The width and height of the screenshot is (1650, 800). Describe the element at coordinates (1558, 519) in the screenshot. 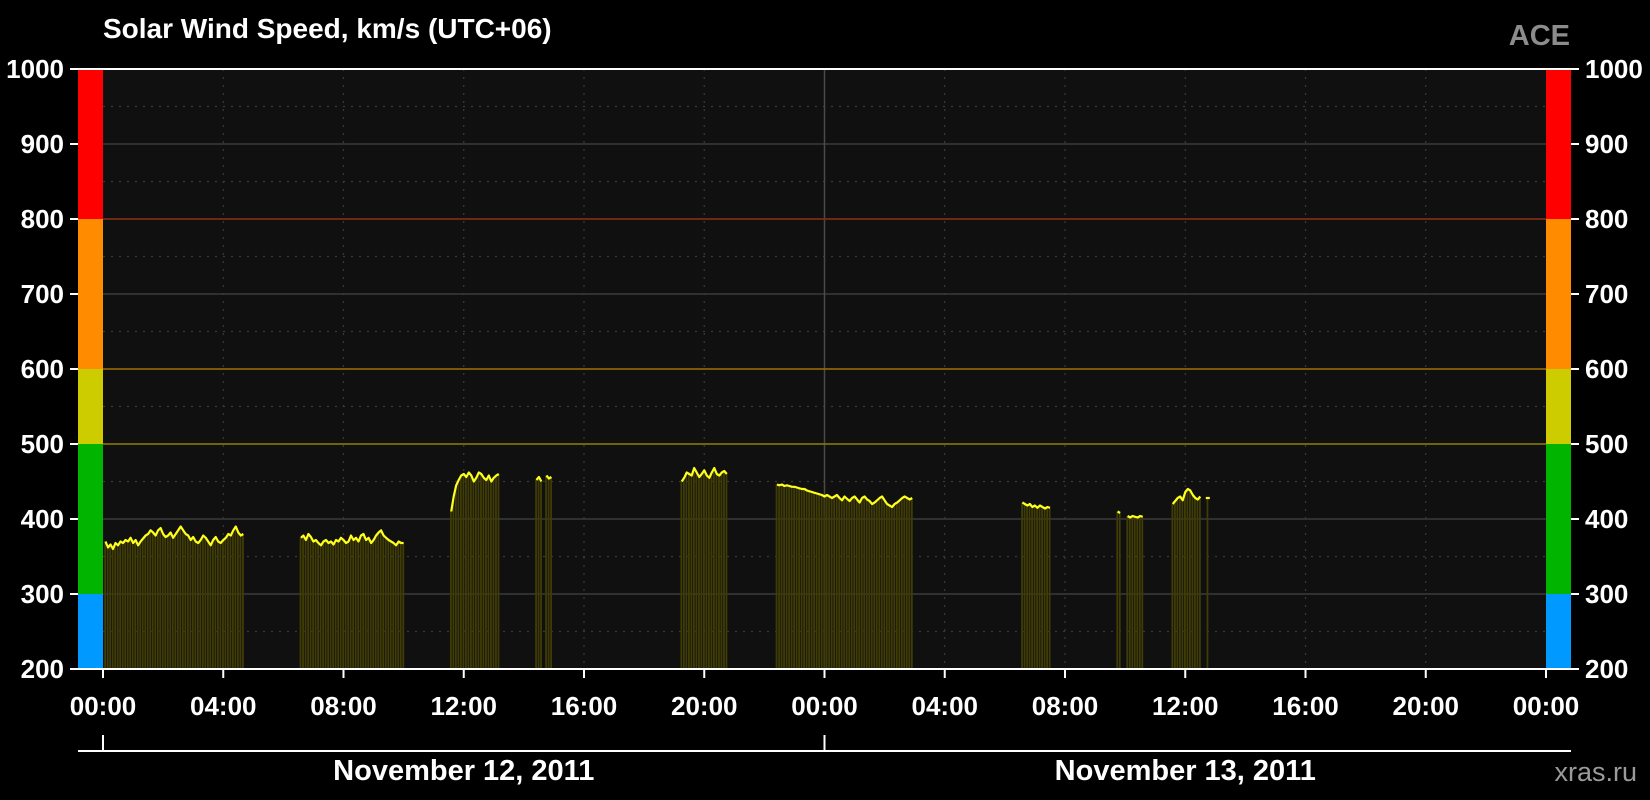

I see `scale-band-right` at that location.